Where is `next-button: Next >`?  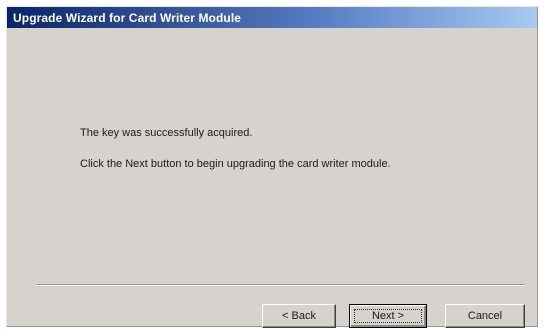
next-button: Next > is located at coordinates (388, 316).